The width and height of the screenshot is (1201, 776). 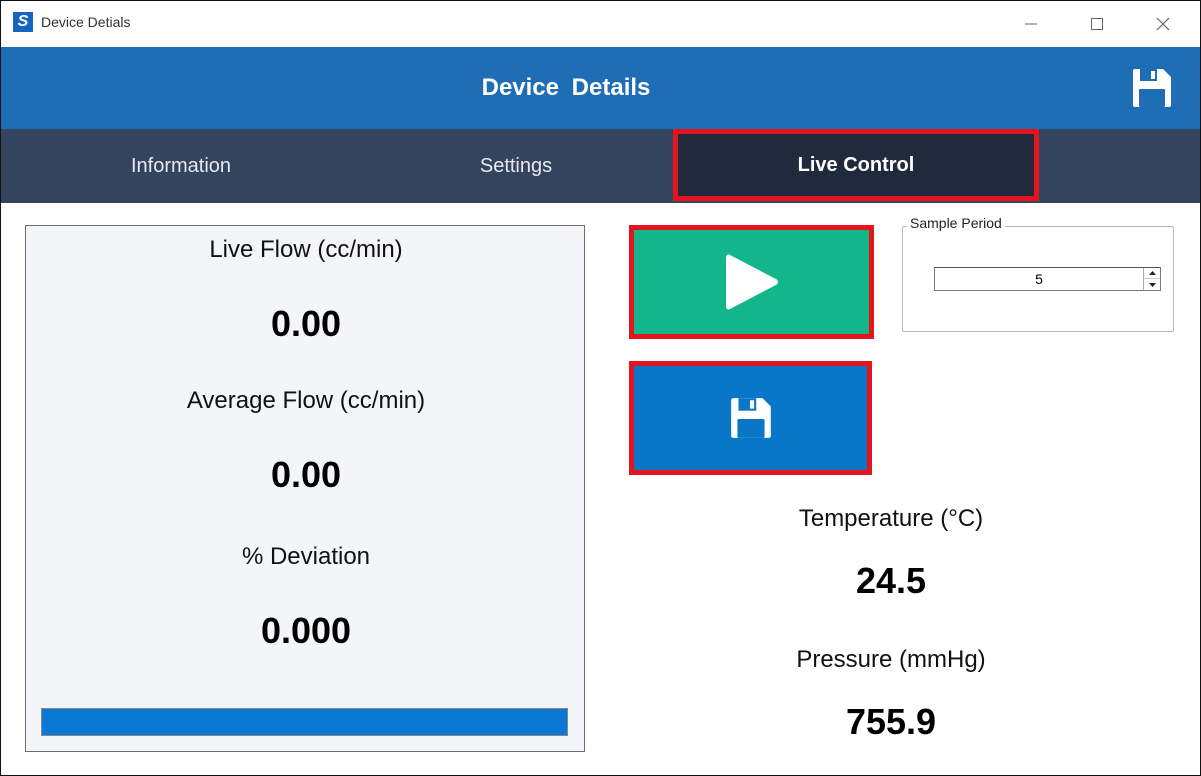 I want to click on close-icon, so click(x=1163, y=24).